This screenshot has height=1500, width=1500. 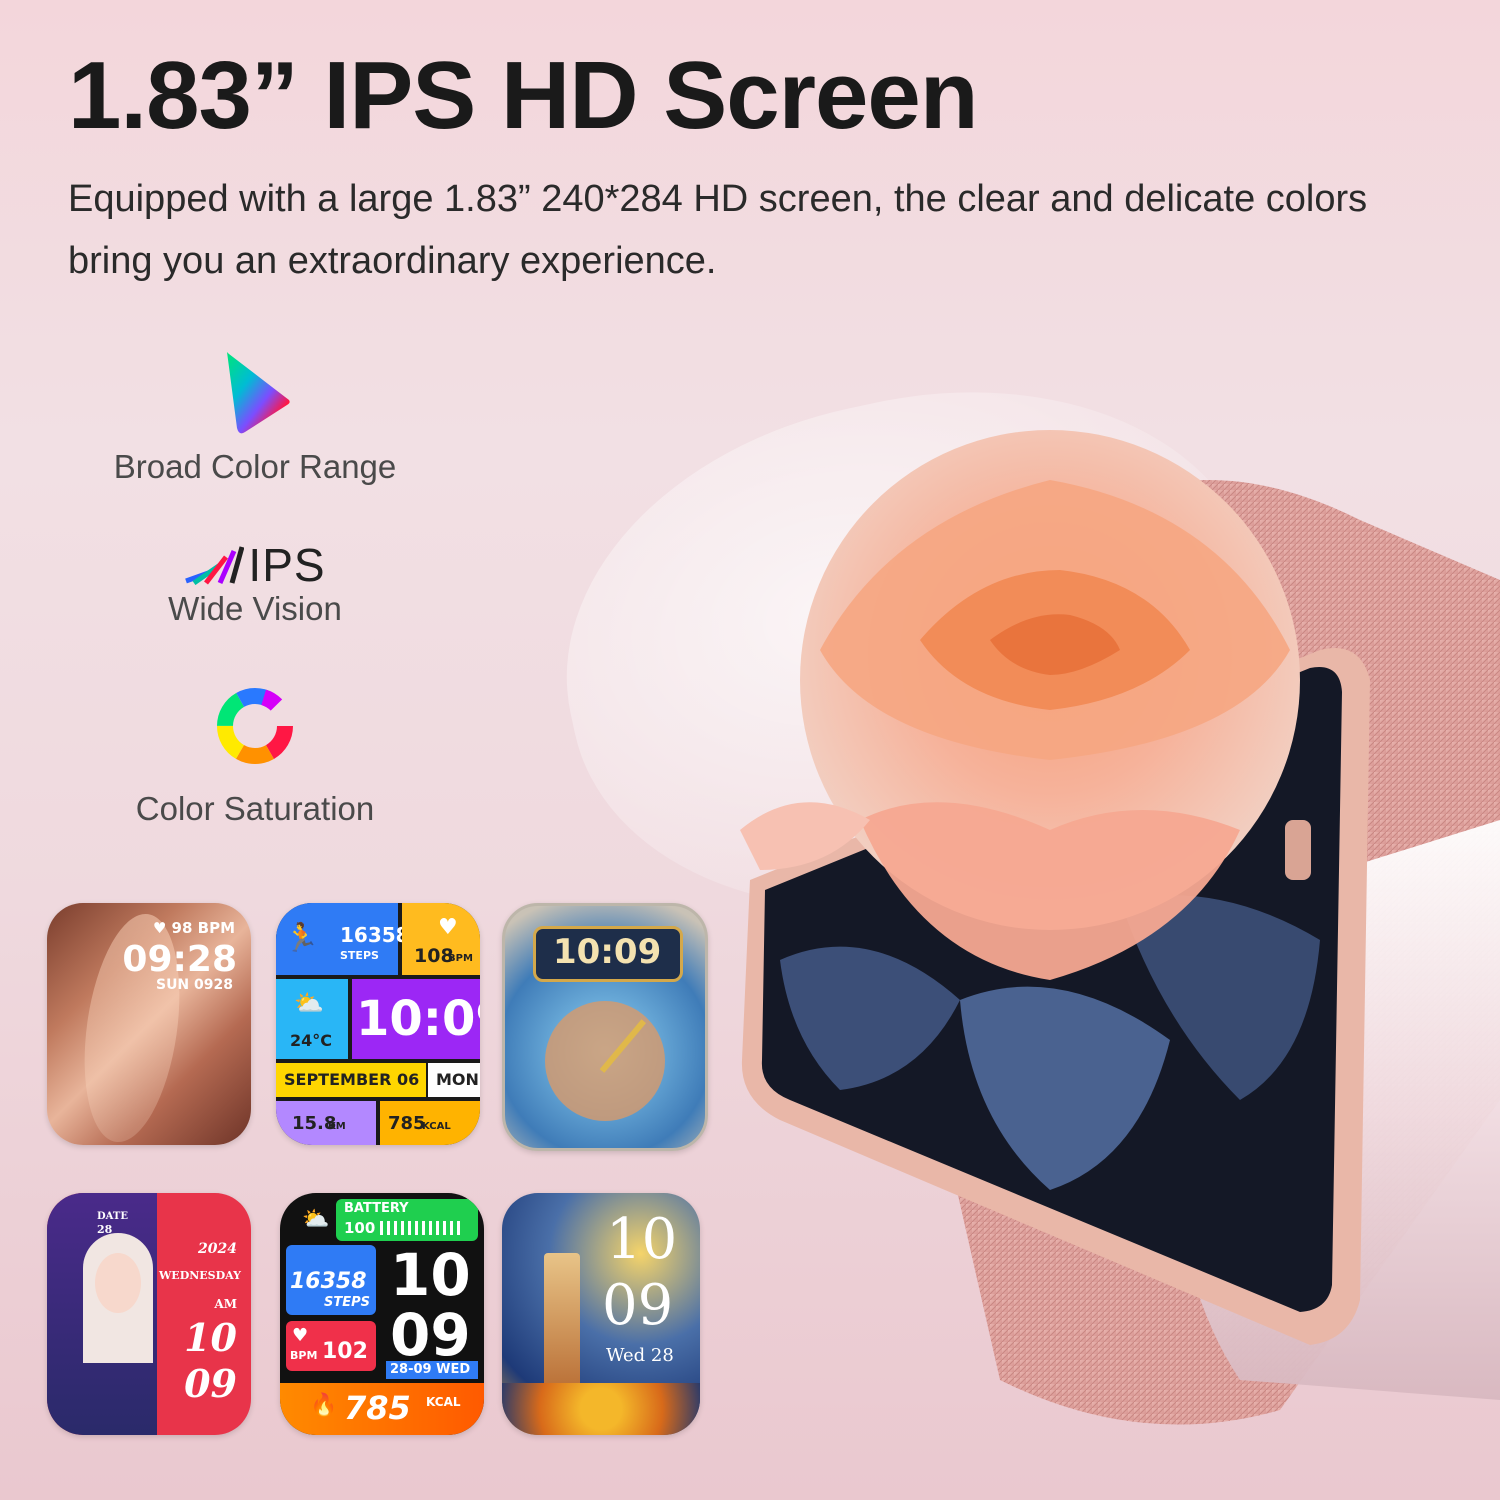 I want to click on battery-value: 100, so click(x=360, y=1228).